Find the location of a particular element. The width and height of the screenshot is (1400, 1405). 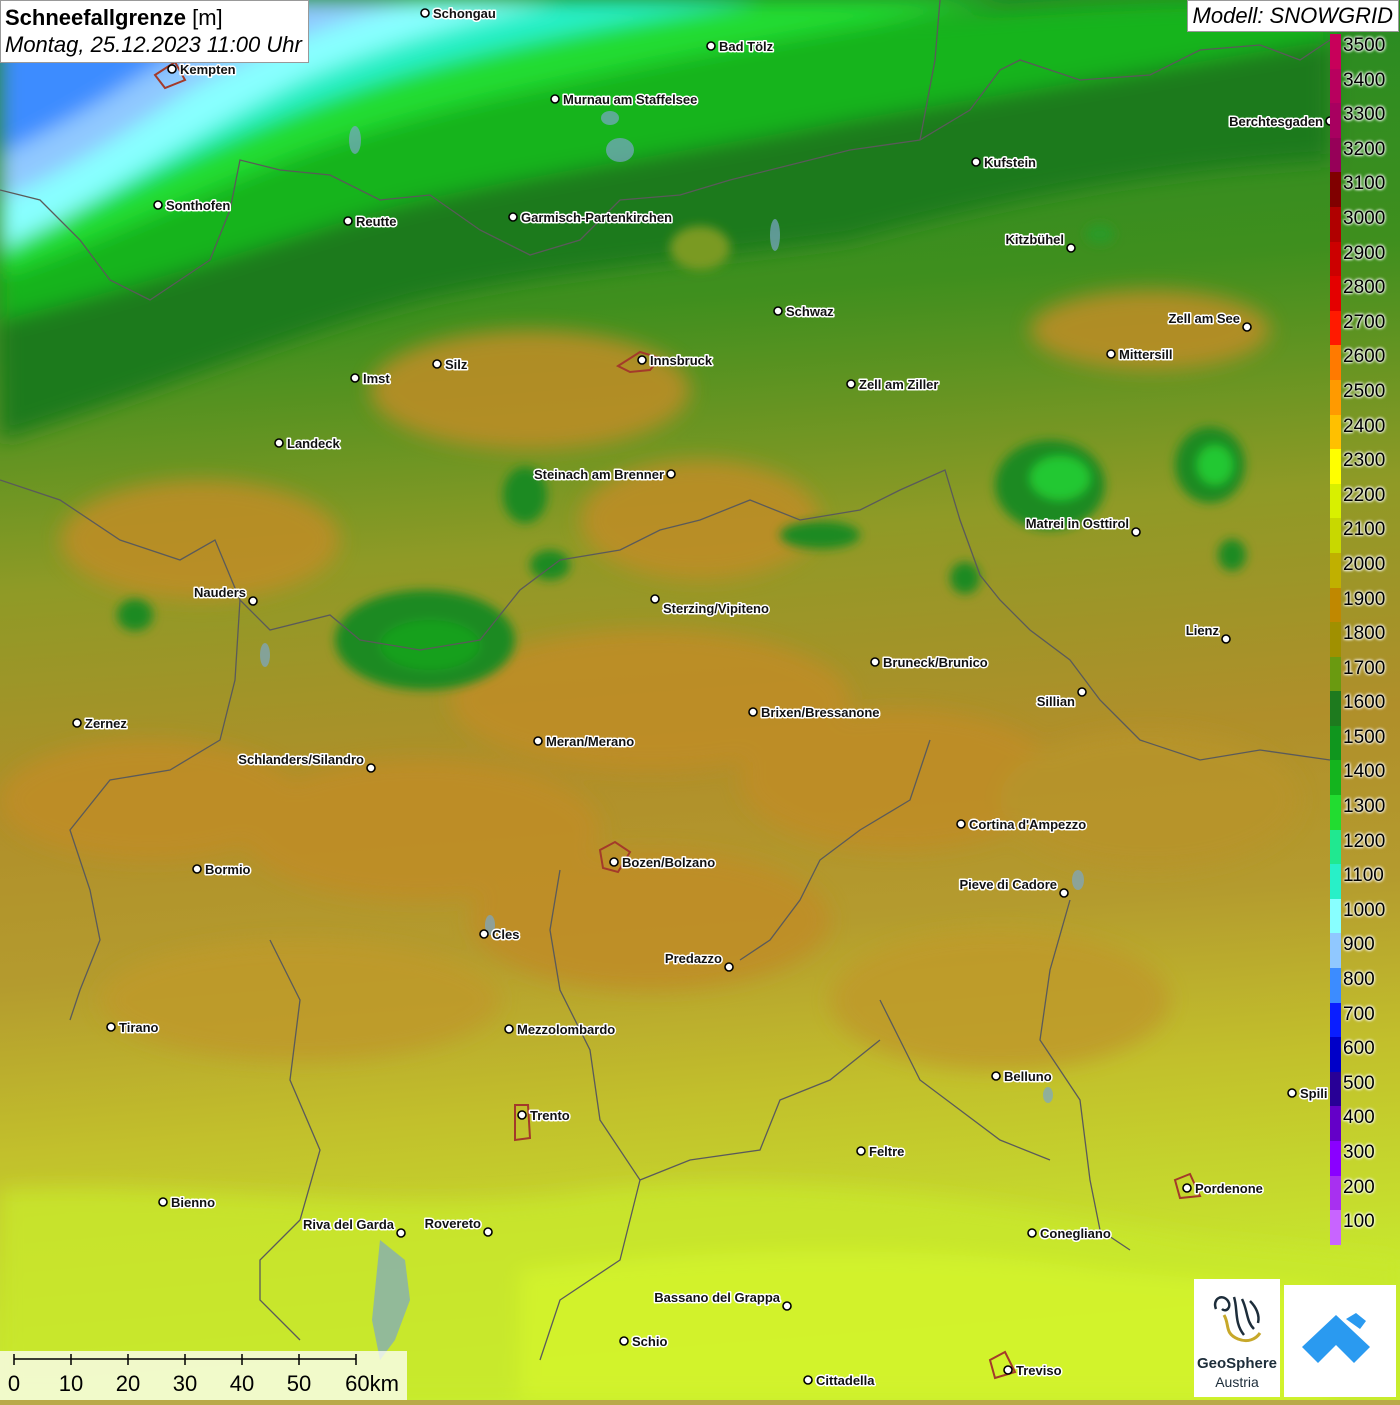

legend-label: 100 is located at coordinates (1359, 1222).